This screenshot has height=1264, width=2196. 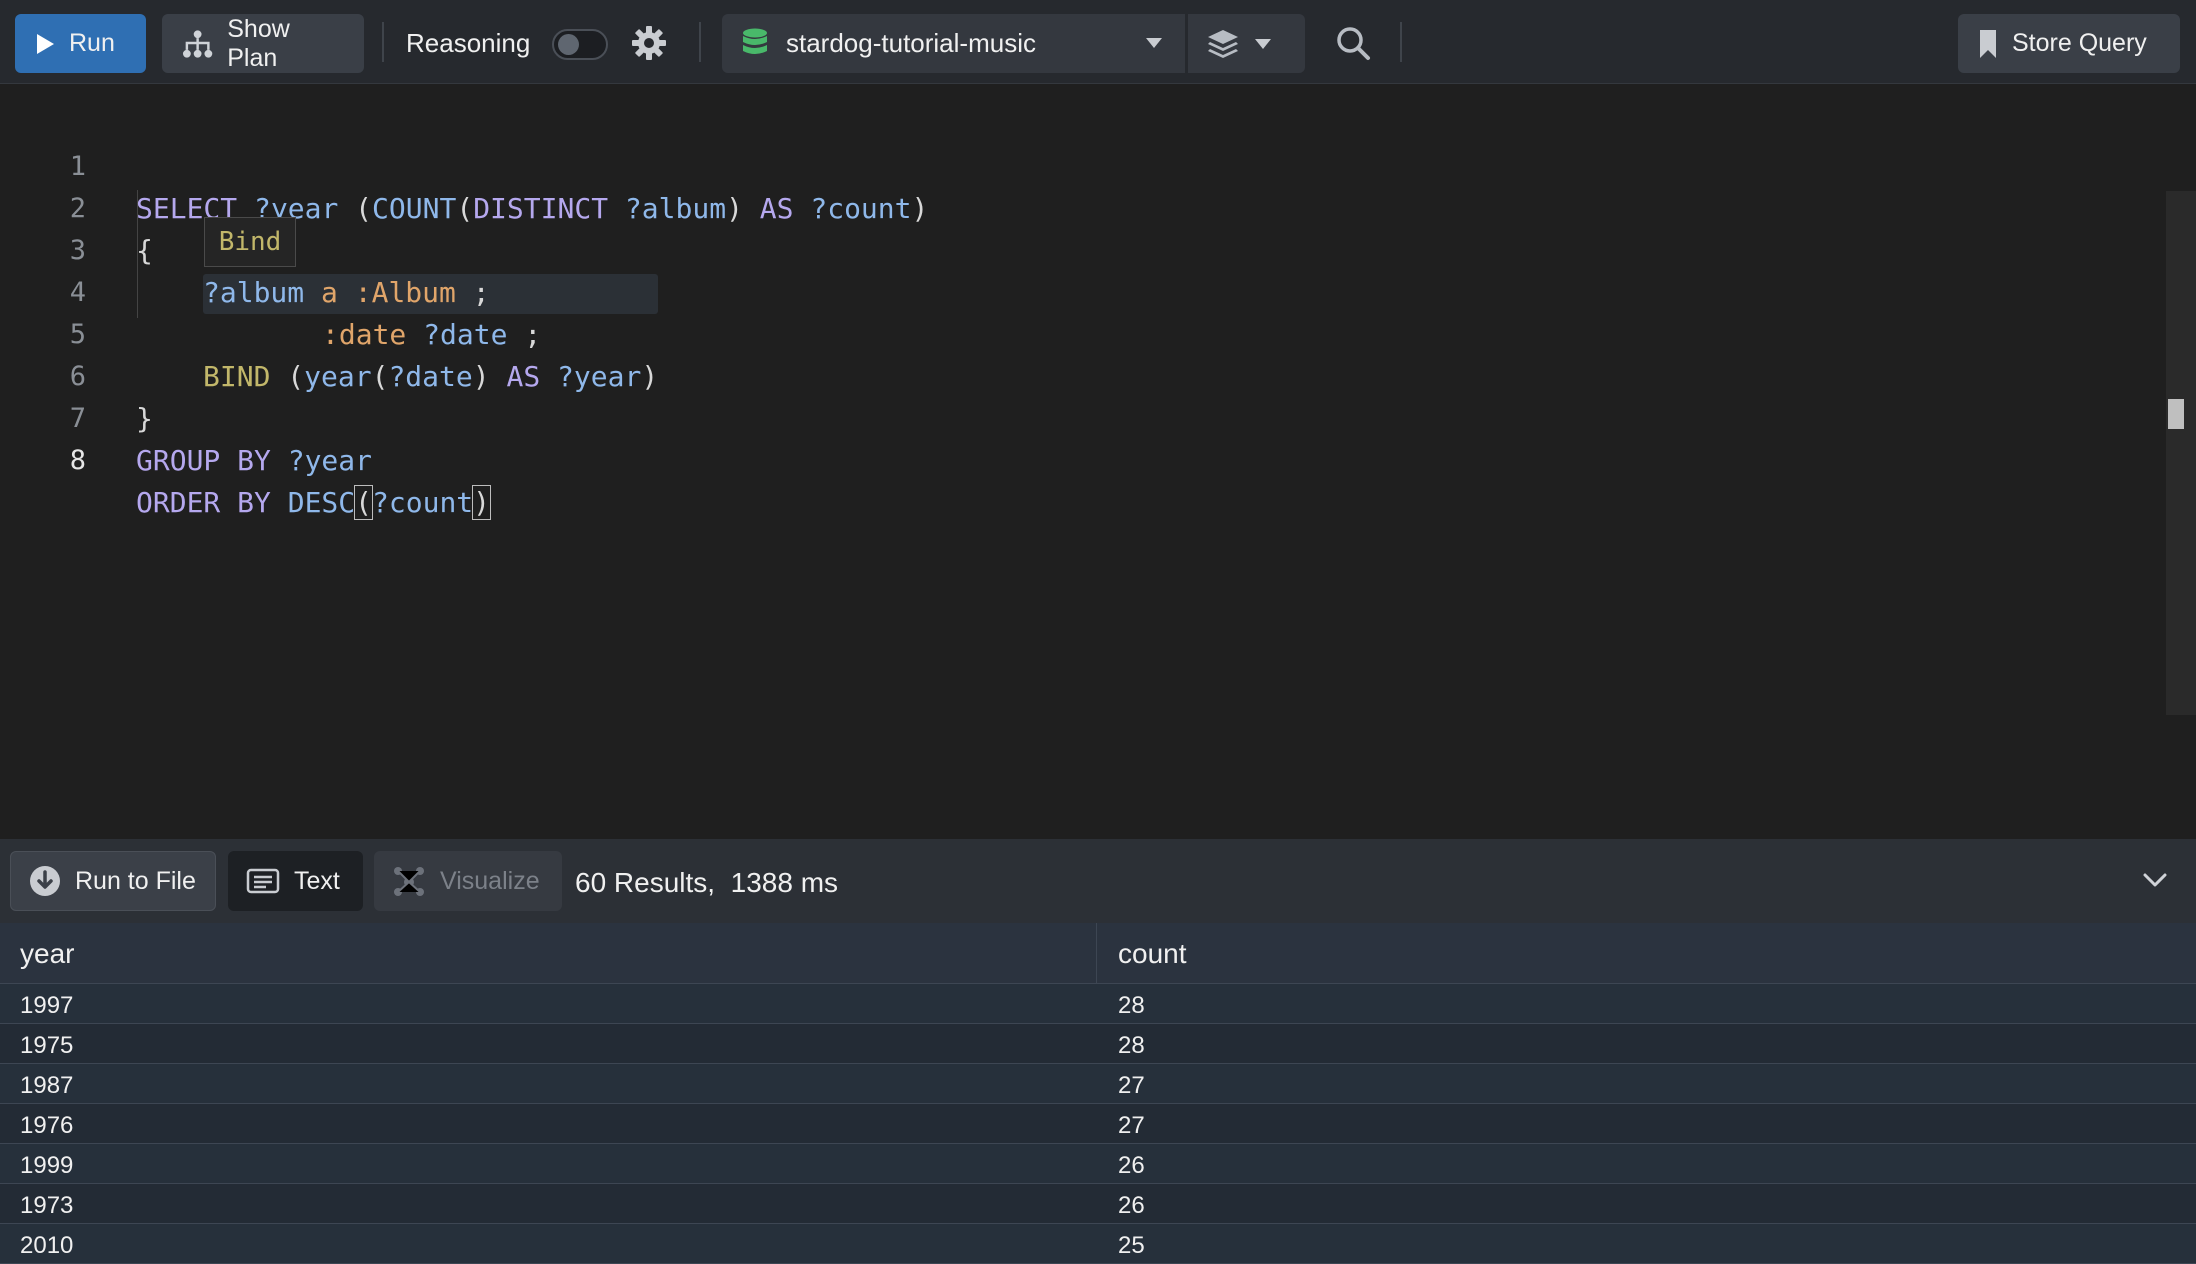 What do you see at coordinates (2181, 453) in the screenshot?
I see `editor-scrollbar` at bounding box center [2181, 453].